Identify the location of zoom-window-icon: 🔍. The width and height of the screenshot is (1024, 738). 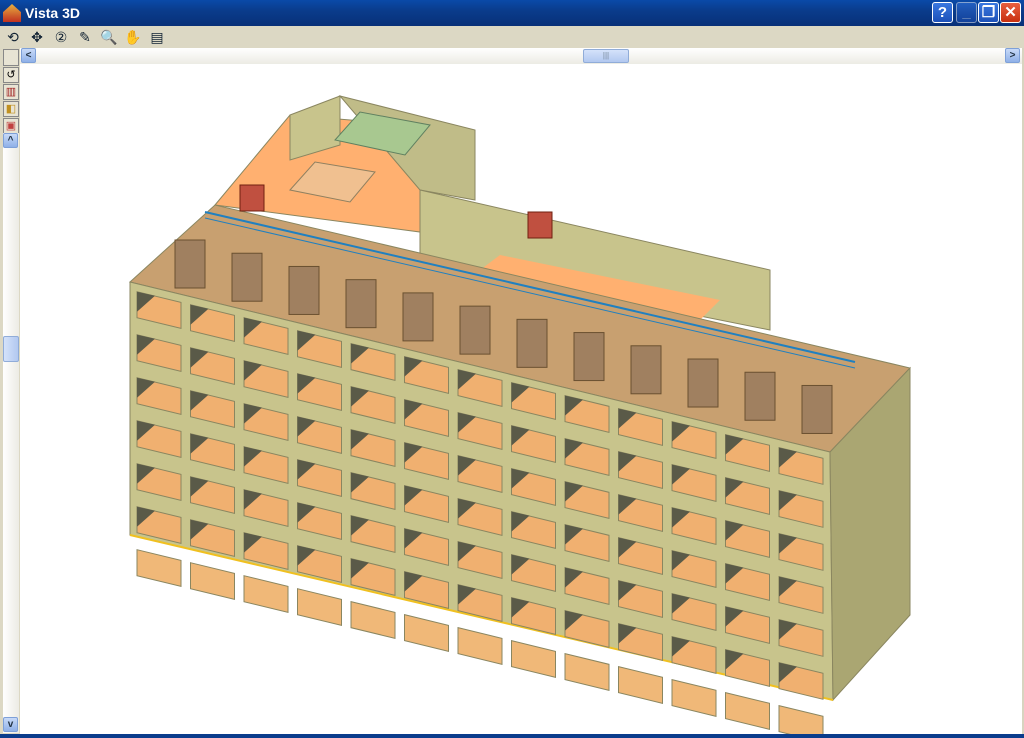
(109, 37).